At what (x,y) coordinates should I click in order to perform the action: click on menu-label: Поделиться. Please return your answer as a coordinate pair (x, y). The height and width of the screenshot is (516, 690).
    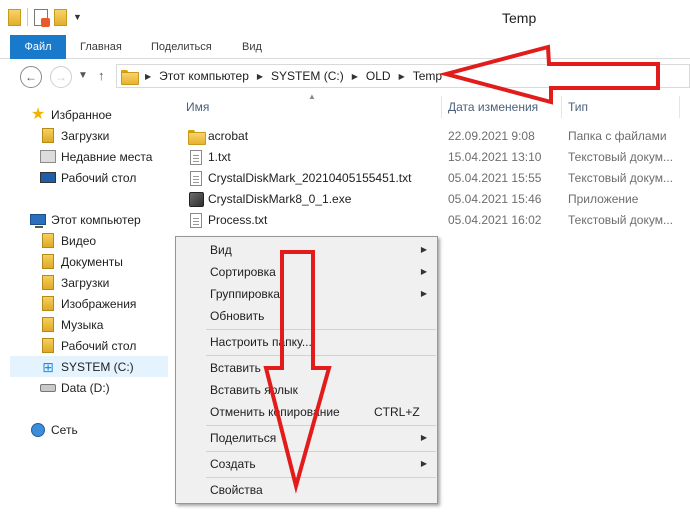
    Looking at the image, I should click on (243, 438).